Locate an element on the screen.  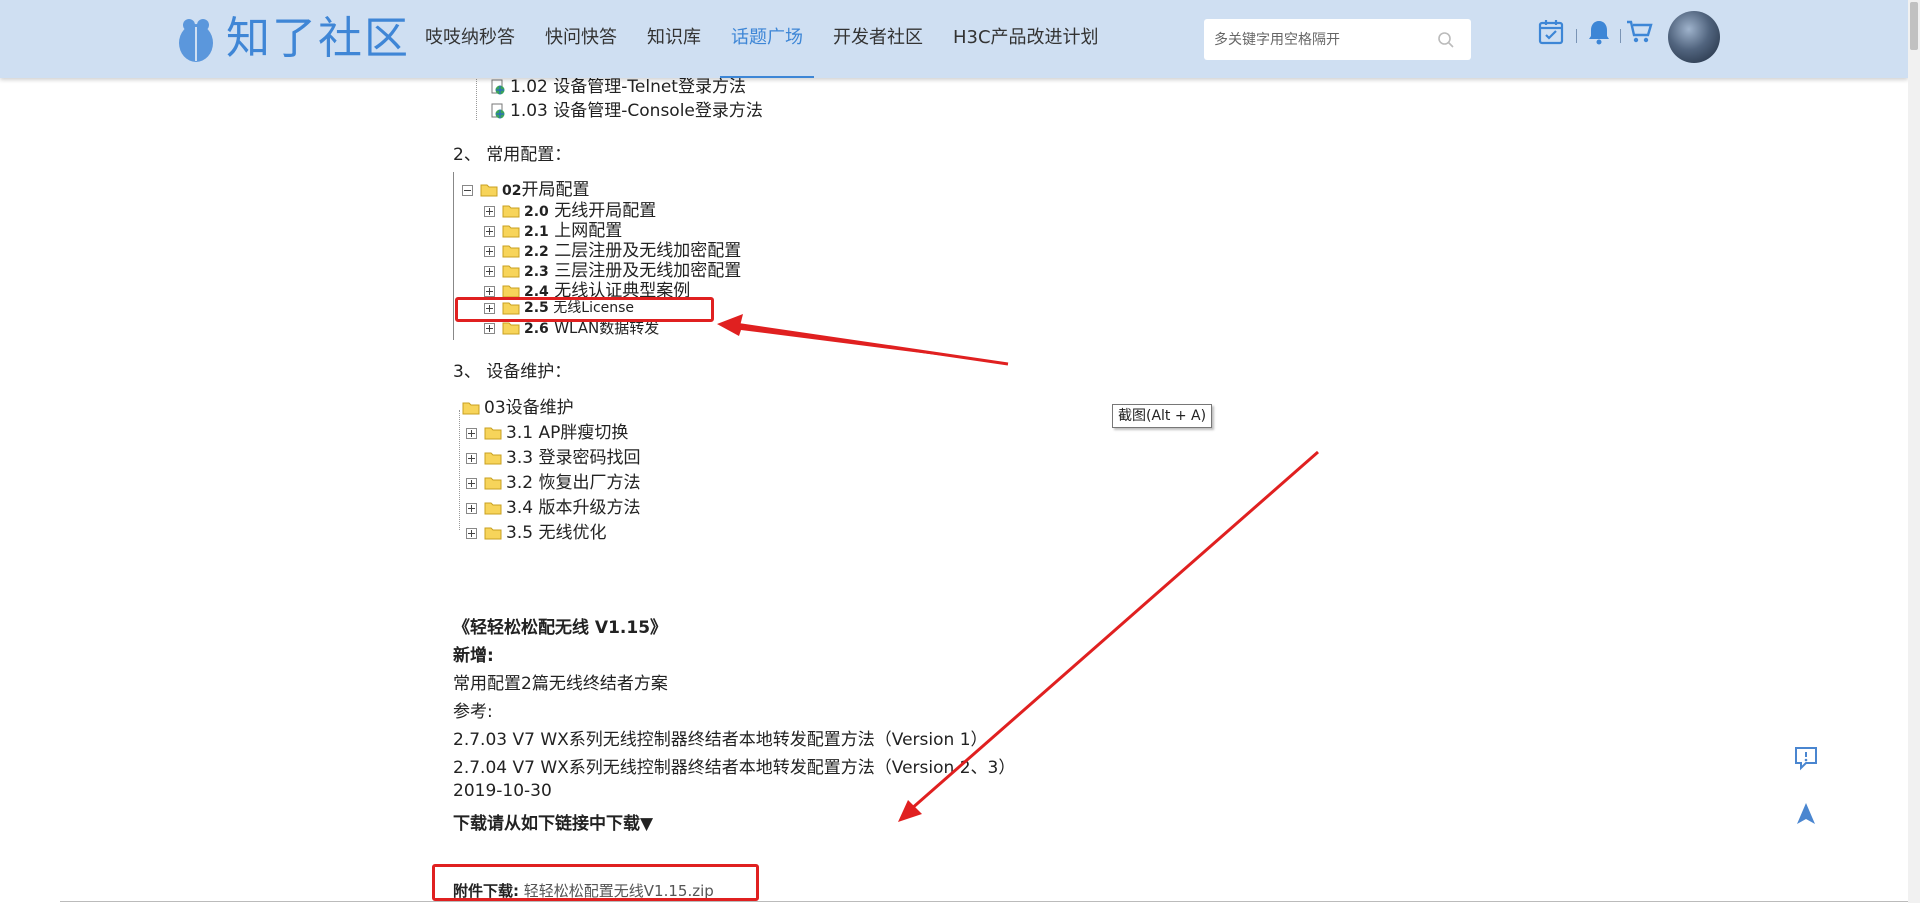
search-box is located at coordinates (1337, 39).